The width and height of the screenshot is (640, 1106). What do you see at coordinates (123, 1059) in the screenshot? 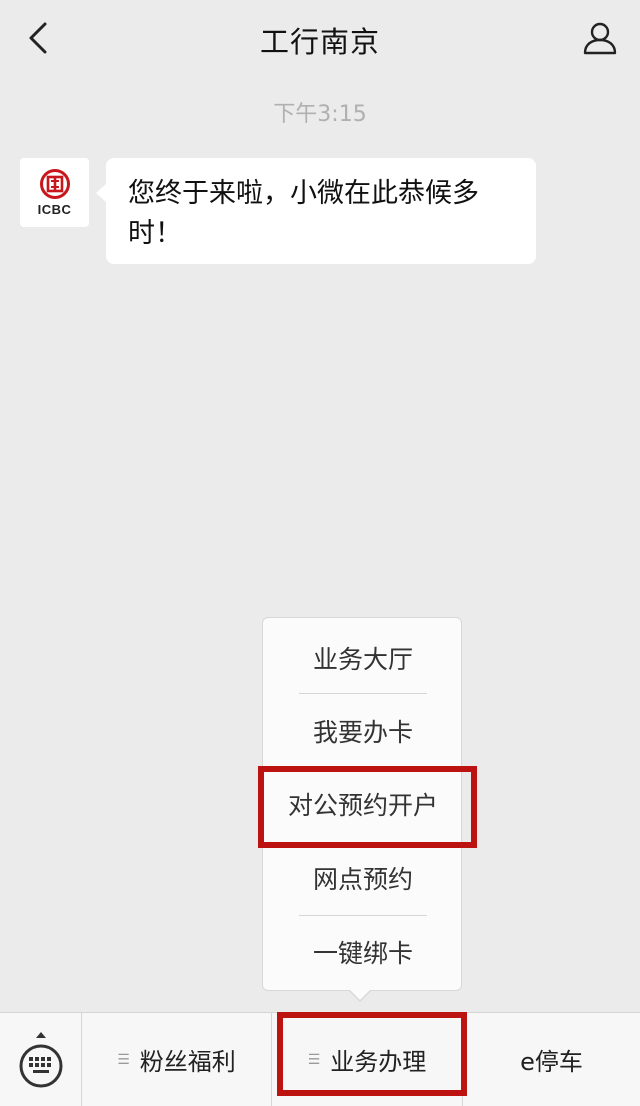
I see `menu-lines-icon: ☰` at bounding box center [123, 1059].